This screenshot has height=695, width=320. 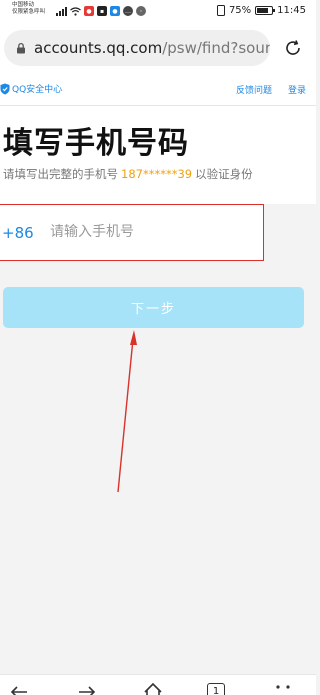 What do you see at coordinates (224, 174) in the screenshot?
I see `subtitle-suffix: 以验证身份` at bounding box center [224, 174].